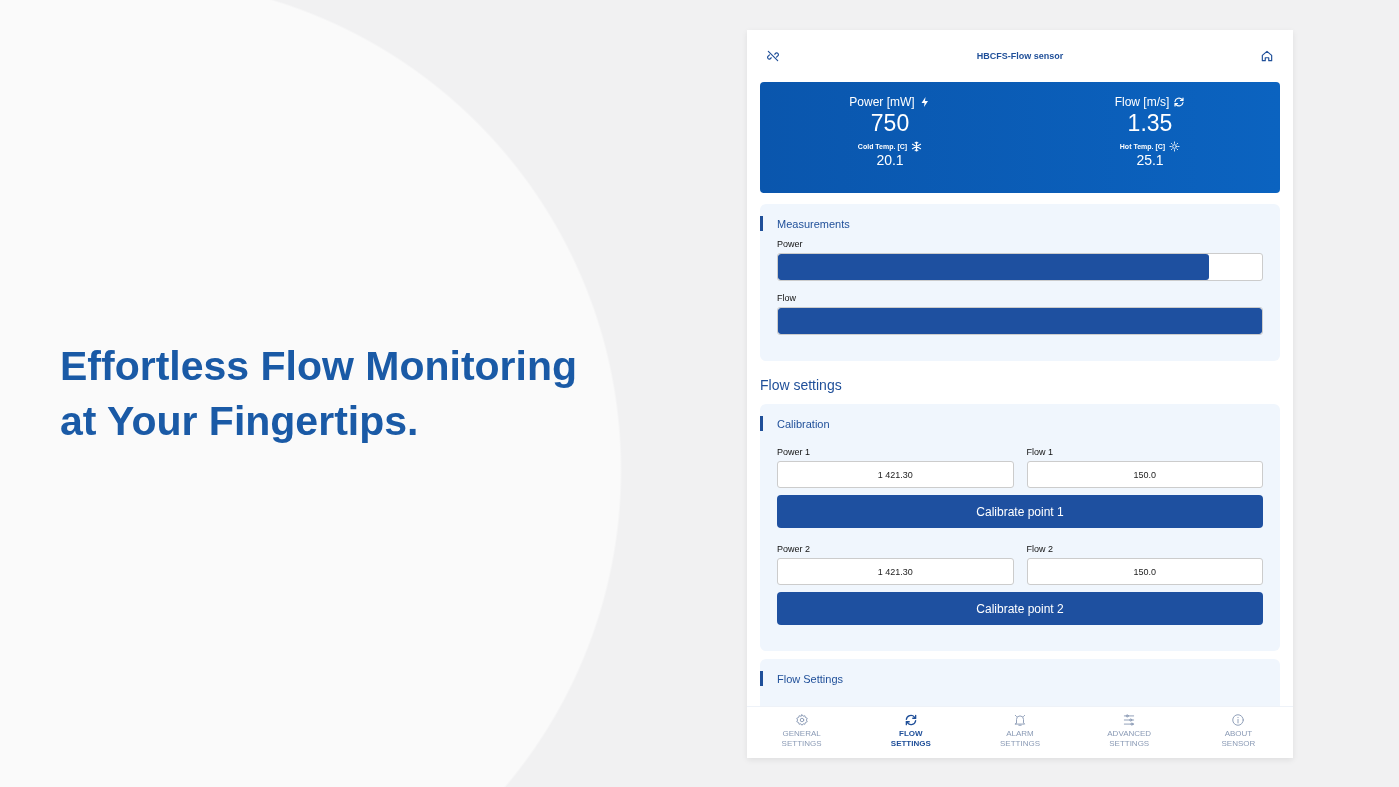  Describe the element at coordinates (319, 393) in the screenshot. I see `headline: Effortless Flow Monitoring at Your Fingertips.` at that location.